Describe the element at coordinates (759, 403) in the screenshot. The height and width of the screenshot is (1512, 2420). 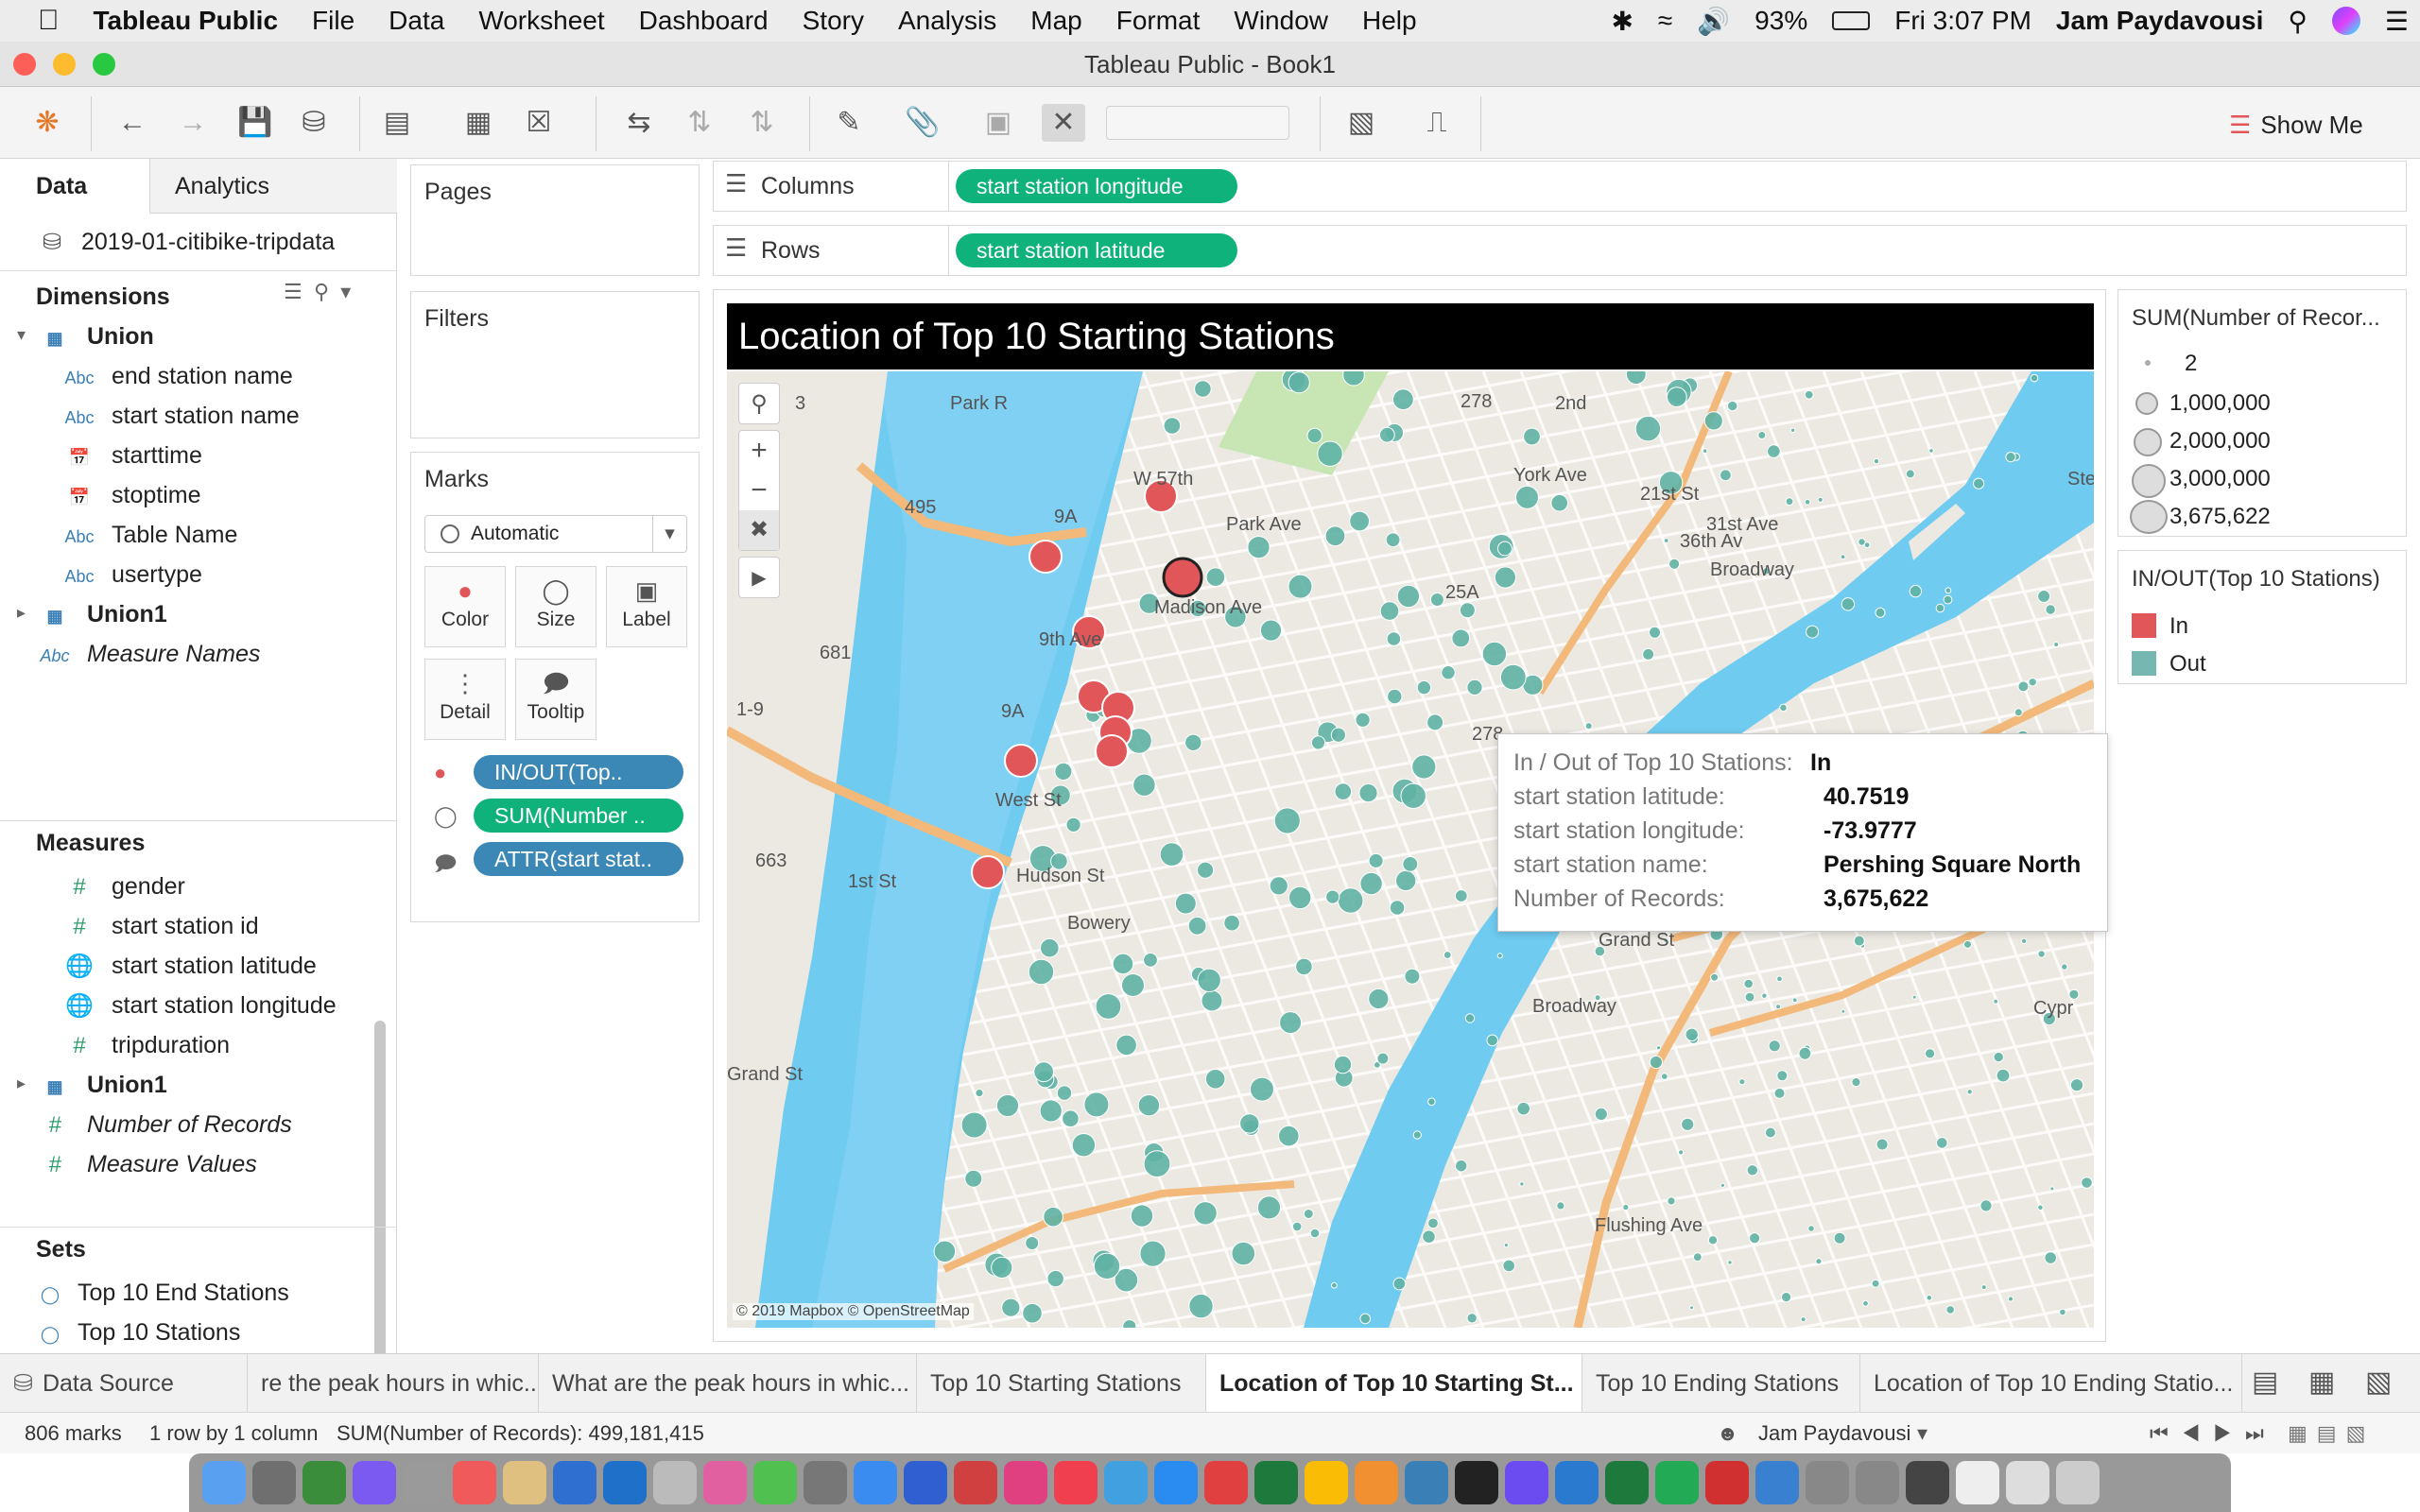
I see `map-search-icon: ⚲` at that location.